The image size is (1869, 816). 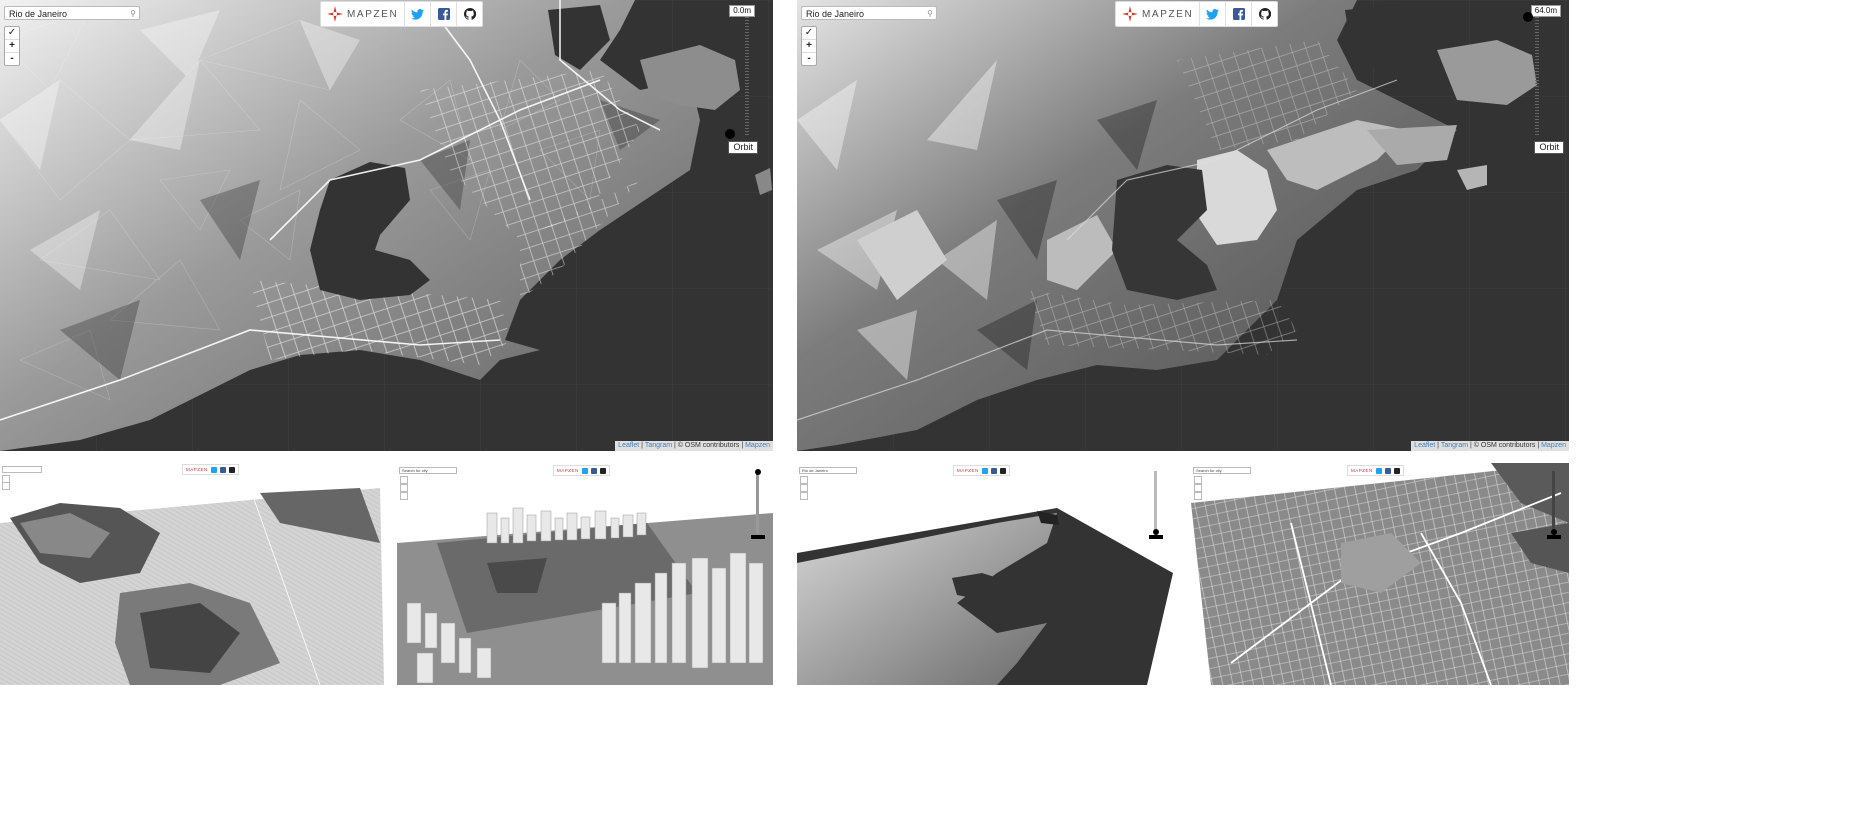 I want to click on city-search-input, so click(x=22, y=469).